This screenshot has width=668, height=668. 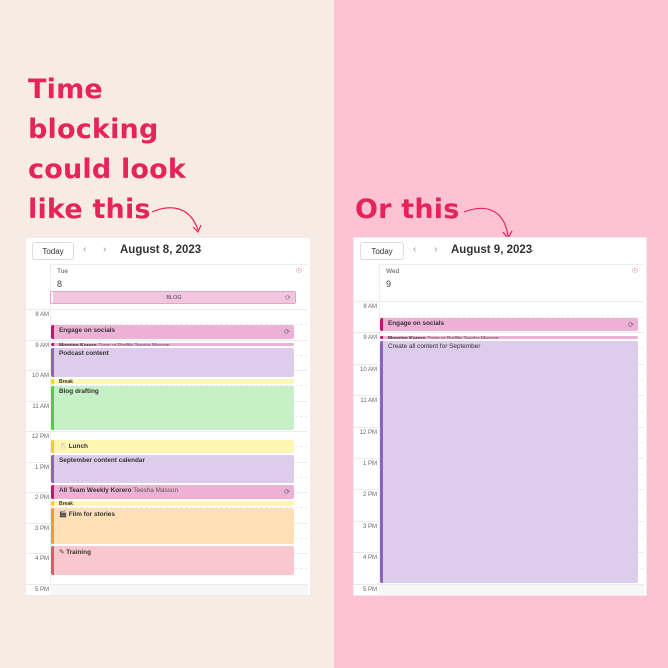 What do you see at coordinates (62, 271) in the screenshot?
I see `day-name: Tue` at bounding box center [62, 271].